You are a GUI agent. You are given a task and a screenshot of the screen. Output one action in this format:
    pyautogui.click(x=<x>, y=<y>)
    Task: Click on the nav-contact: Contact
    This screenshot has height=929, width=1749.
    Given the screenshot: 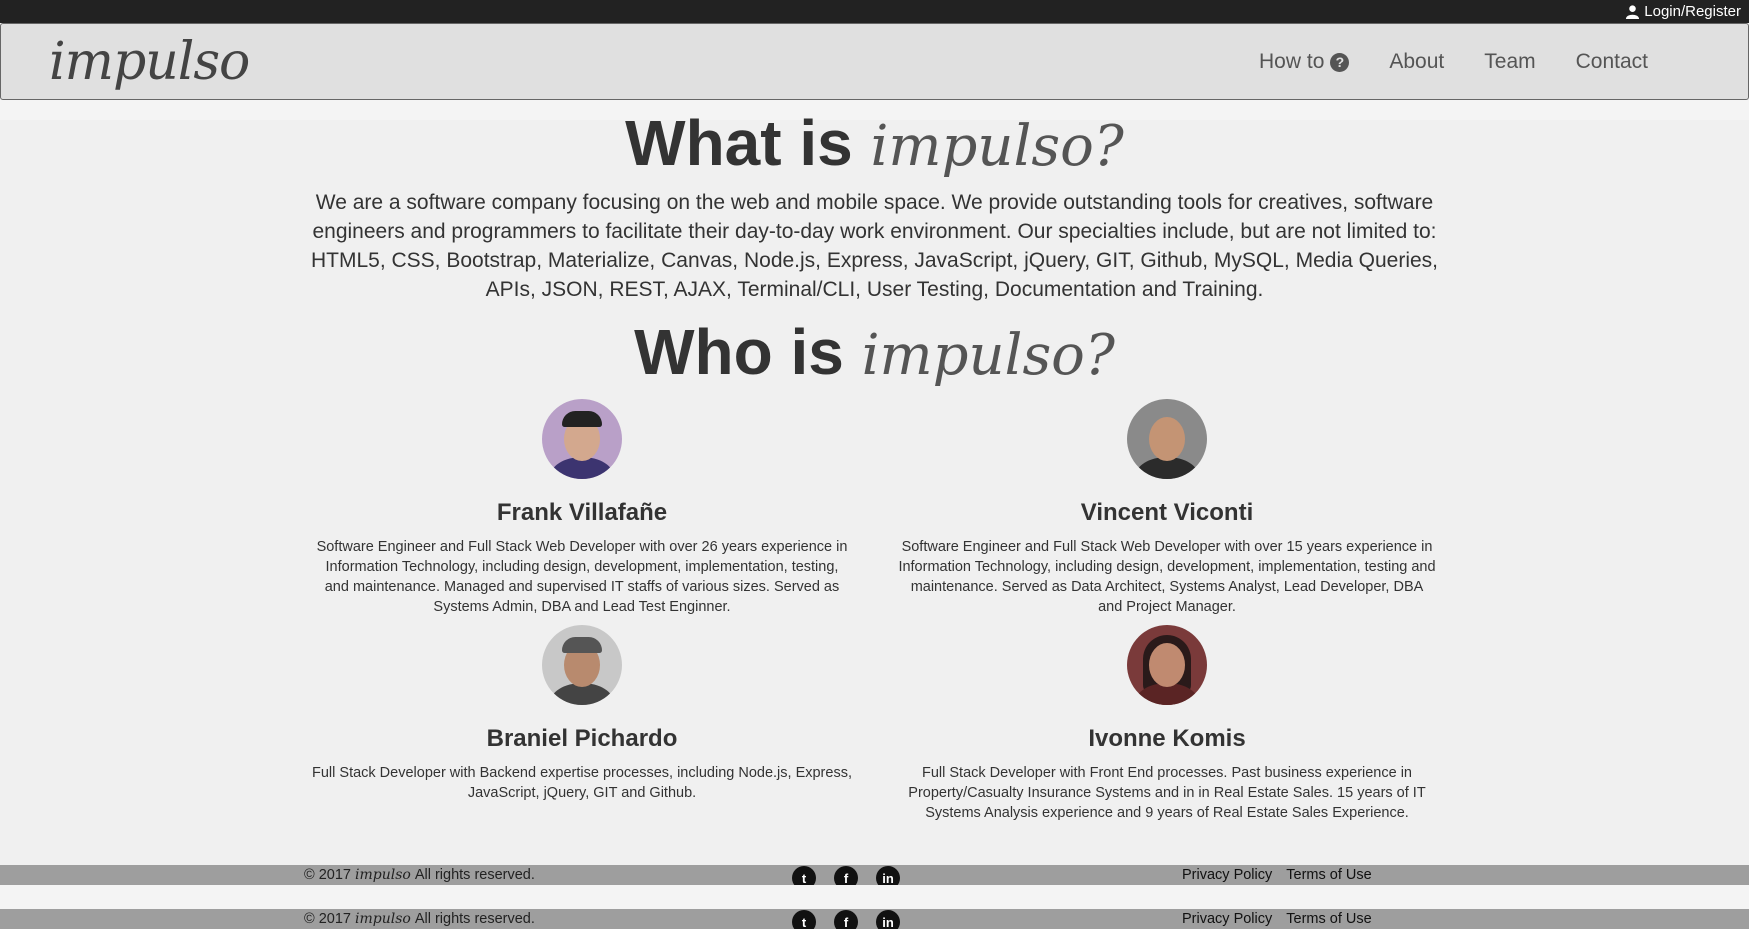 What is the action you would take?
    pyautogui.click(x=1612, y=62)
    